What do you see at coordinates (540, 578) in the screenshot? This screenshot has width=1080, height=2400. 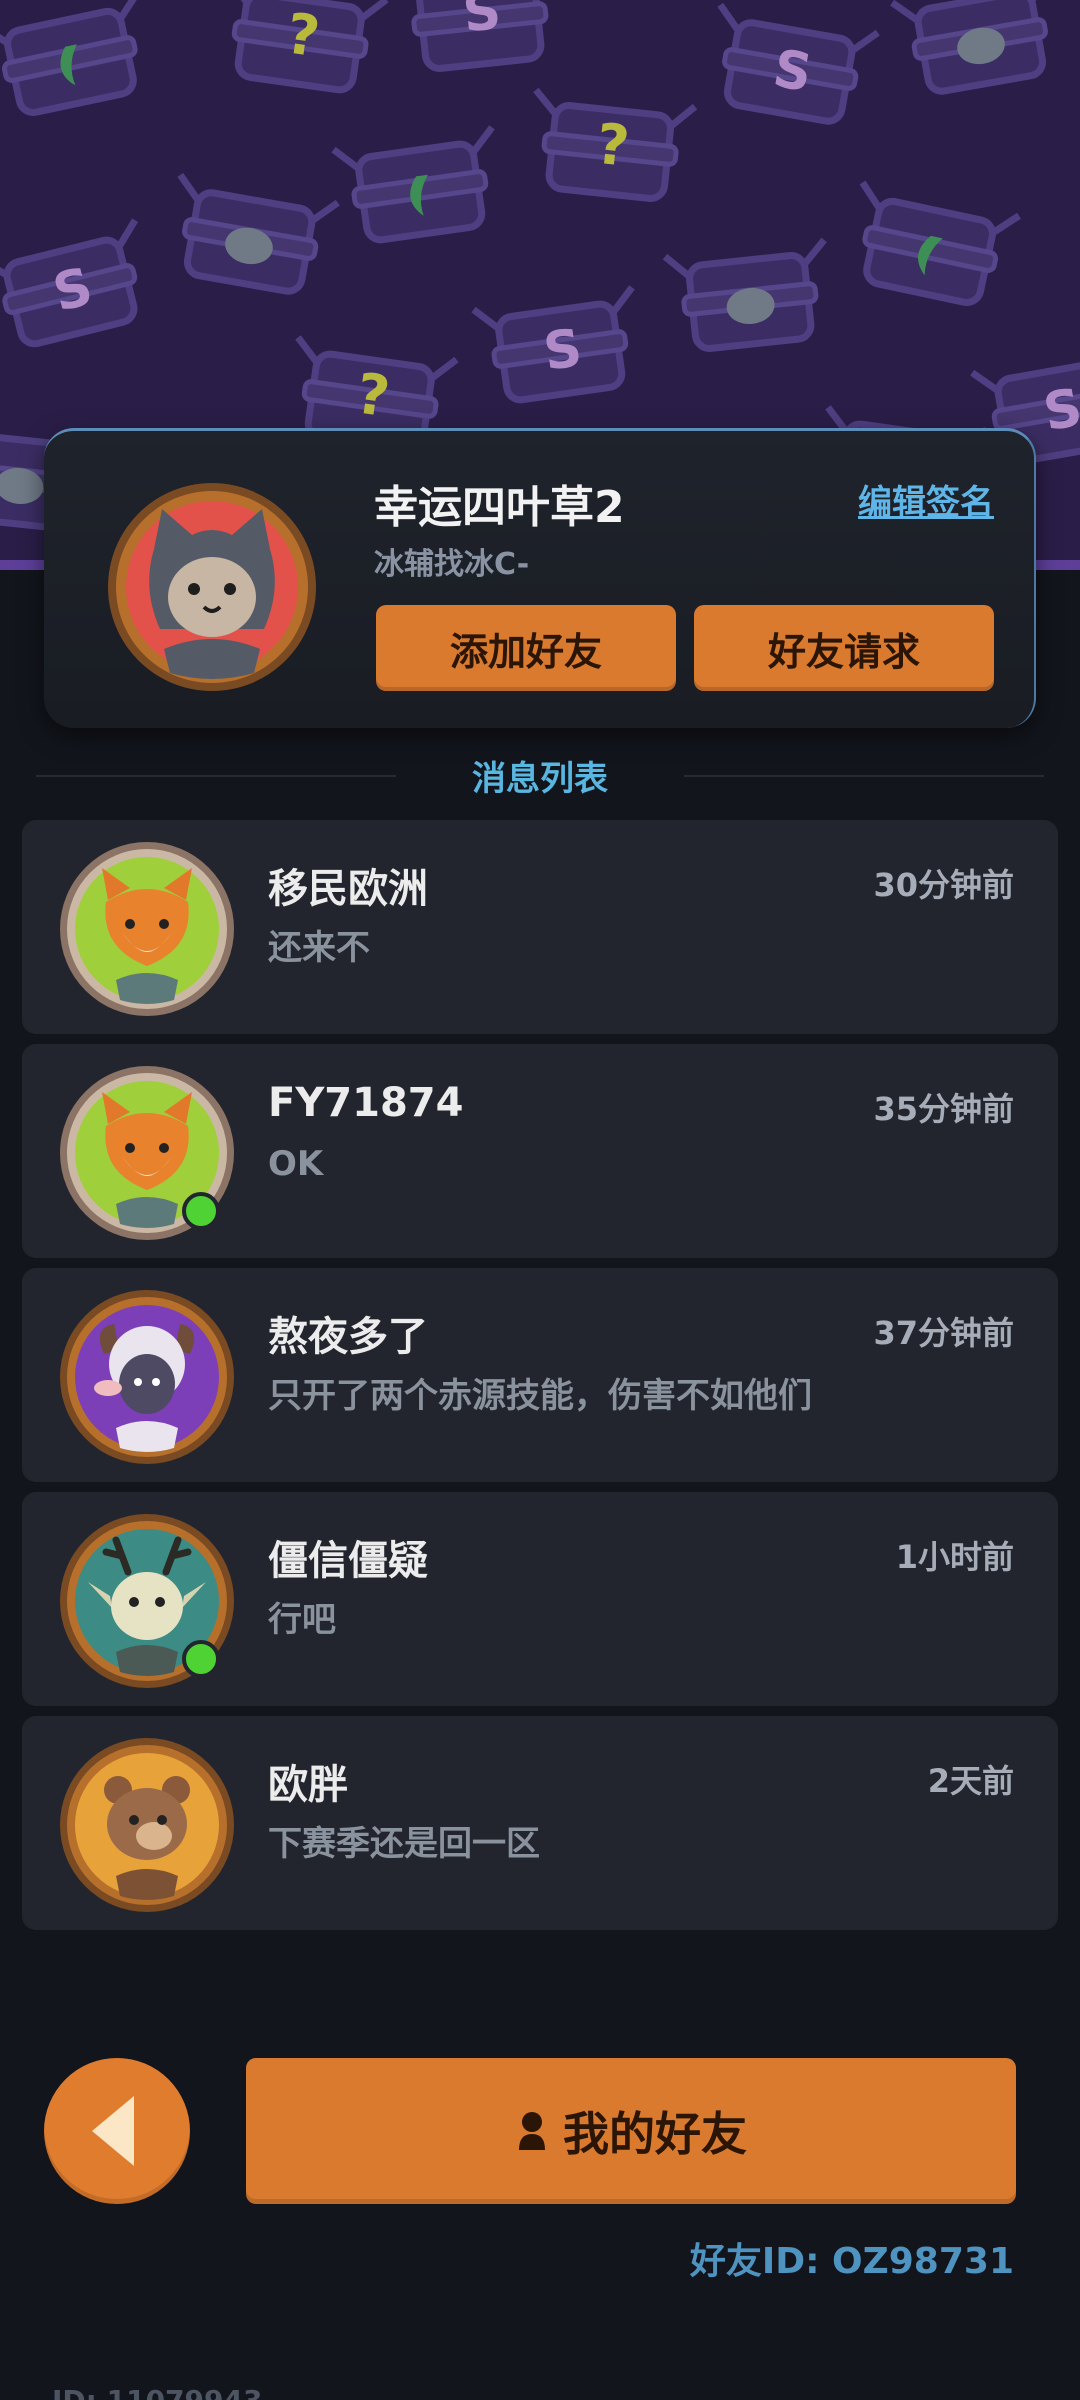 I see `profile-card: 幸运四叶草2 编辑签名 冰辅找冰C- 添加好友 好友请求` at bounding box center [540, 578].